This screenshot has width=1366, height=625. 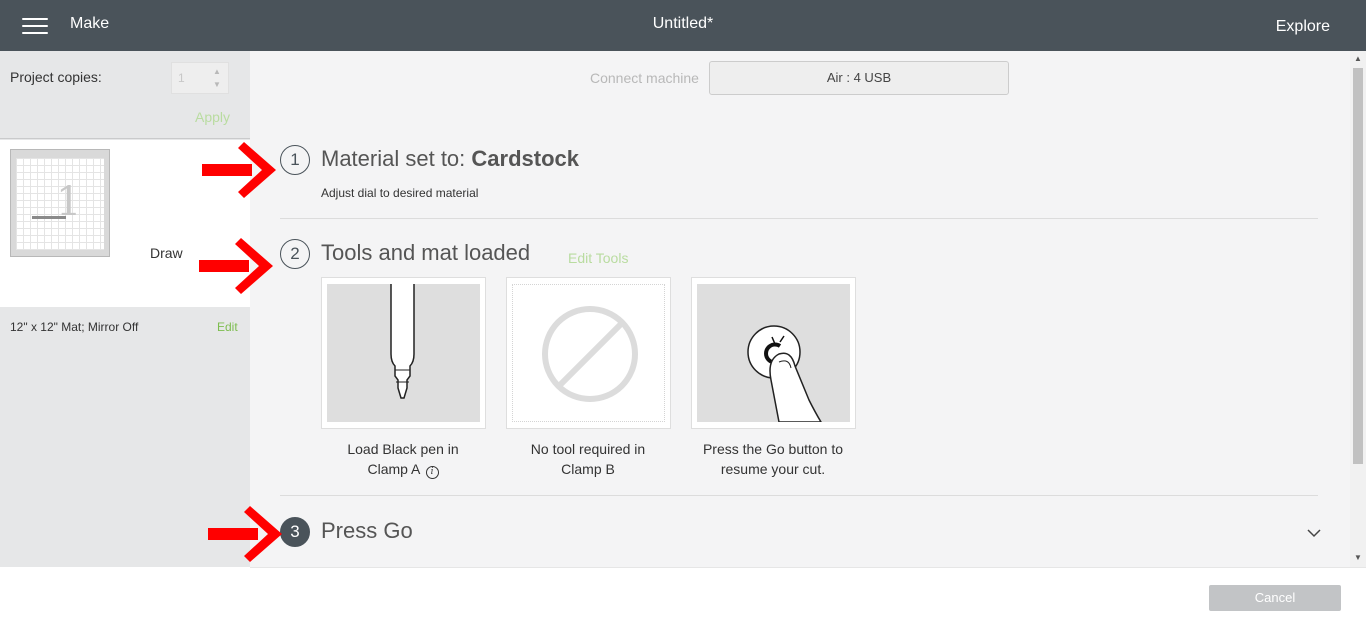 What do you see at coordinates (525, 158) in the screenshot?
I see `material-name: Cardstock` at bounding box center [525, 158].